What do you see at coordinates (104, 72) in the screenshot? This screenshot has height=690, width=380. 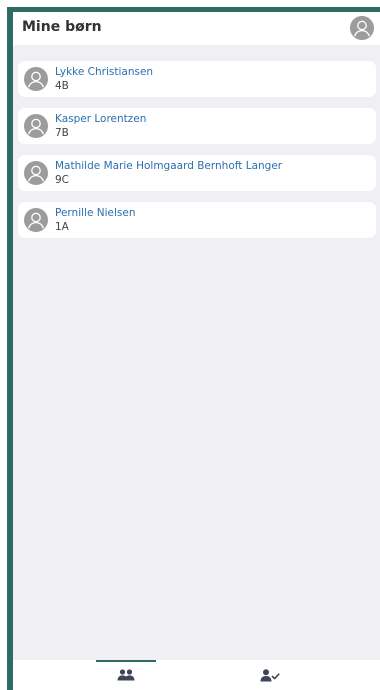 I see `child-name: Lykke Christiansen` at bounding box center [104, 72].